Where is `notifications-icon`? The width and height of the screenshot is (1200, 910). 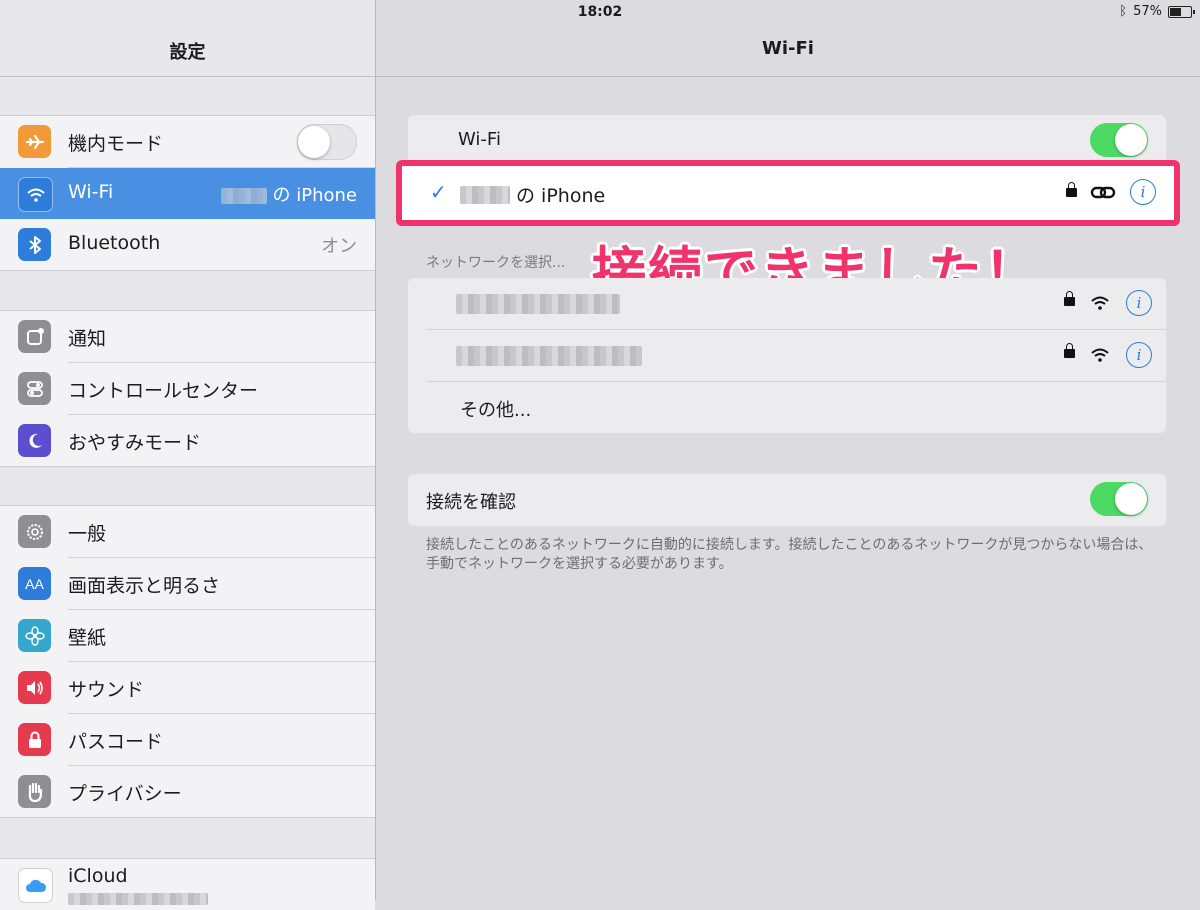
notifications-icon is located at coordinates (34, 336).